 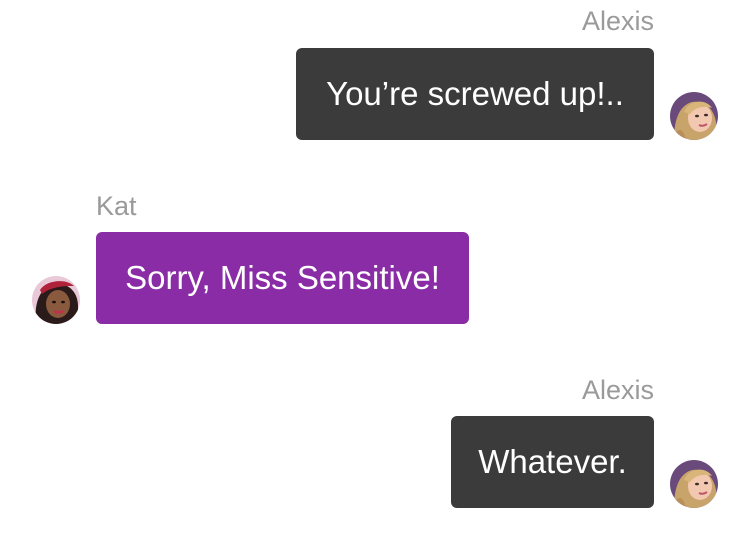 I want to click on message-bubble: Sorry, Miss Sensitive!, so click(x=282, y=278).